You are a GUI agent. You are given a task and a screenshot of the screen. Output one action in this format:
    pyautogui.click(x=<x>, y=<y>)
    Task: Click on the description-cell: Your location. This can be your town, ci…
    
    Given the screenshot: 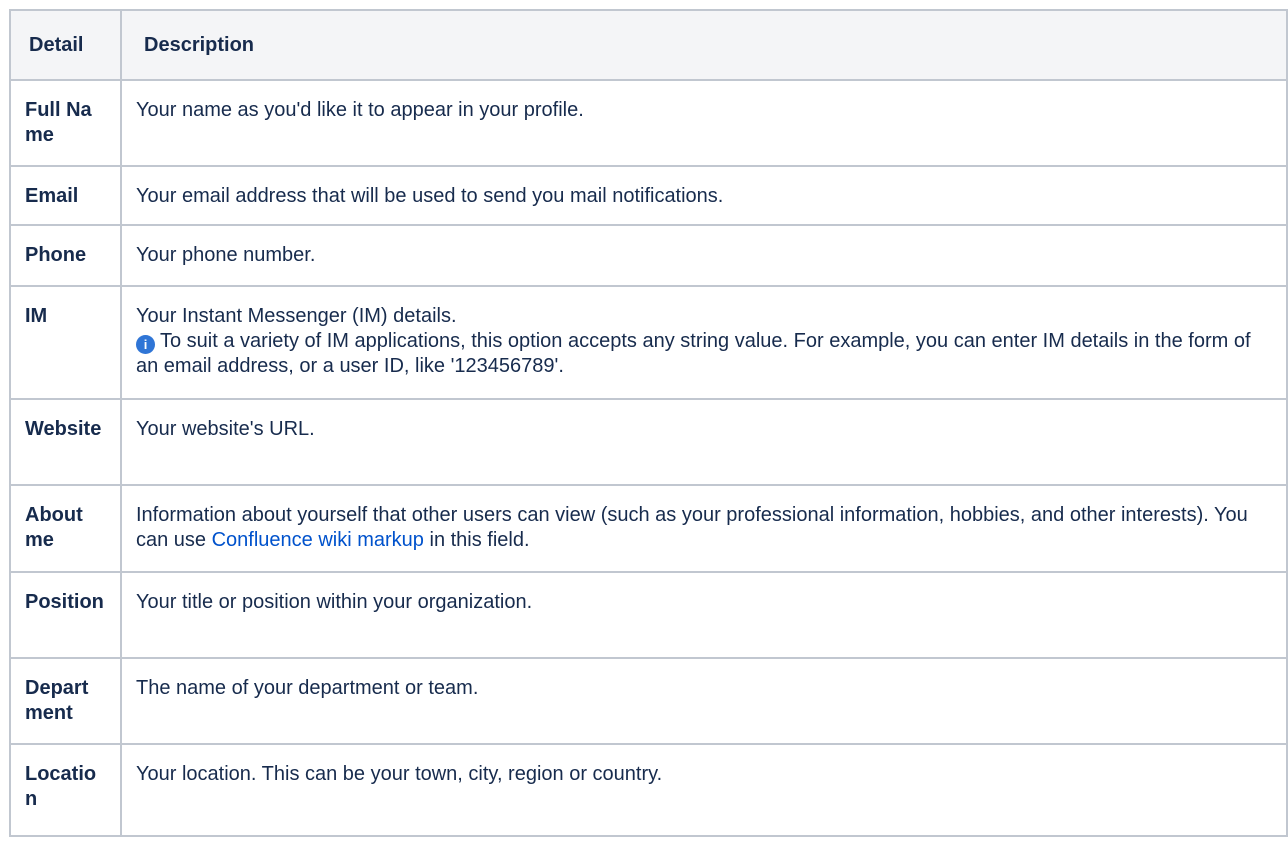 What is the action you would take?
    pyautogui.click(x=704, y=790)
    